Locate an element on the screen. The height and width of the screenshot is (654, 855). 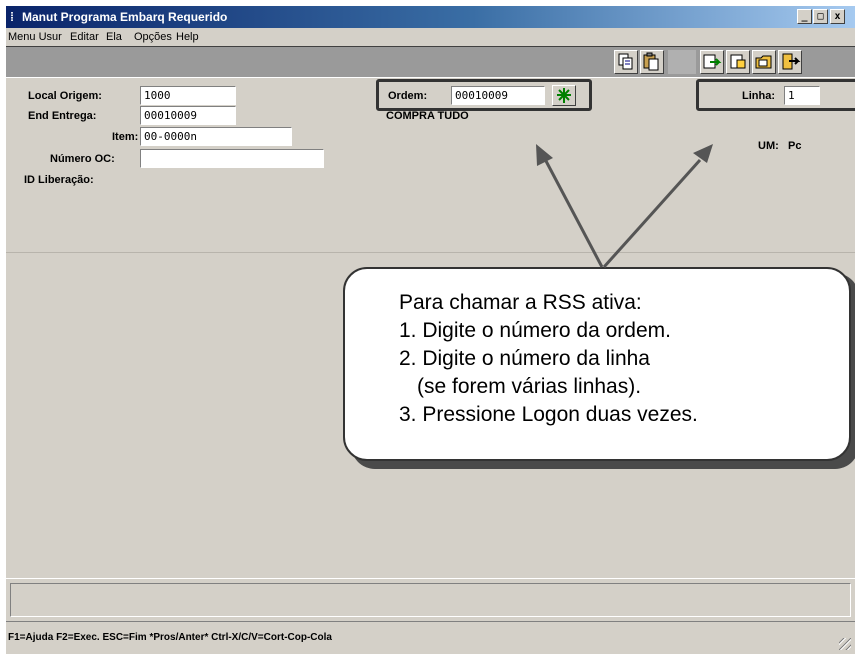
item-label: Item: is located at coordinates (125, 137).